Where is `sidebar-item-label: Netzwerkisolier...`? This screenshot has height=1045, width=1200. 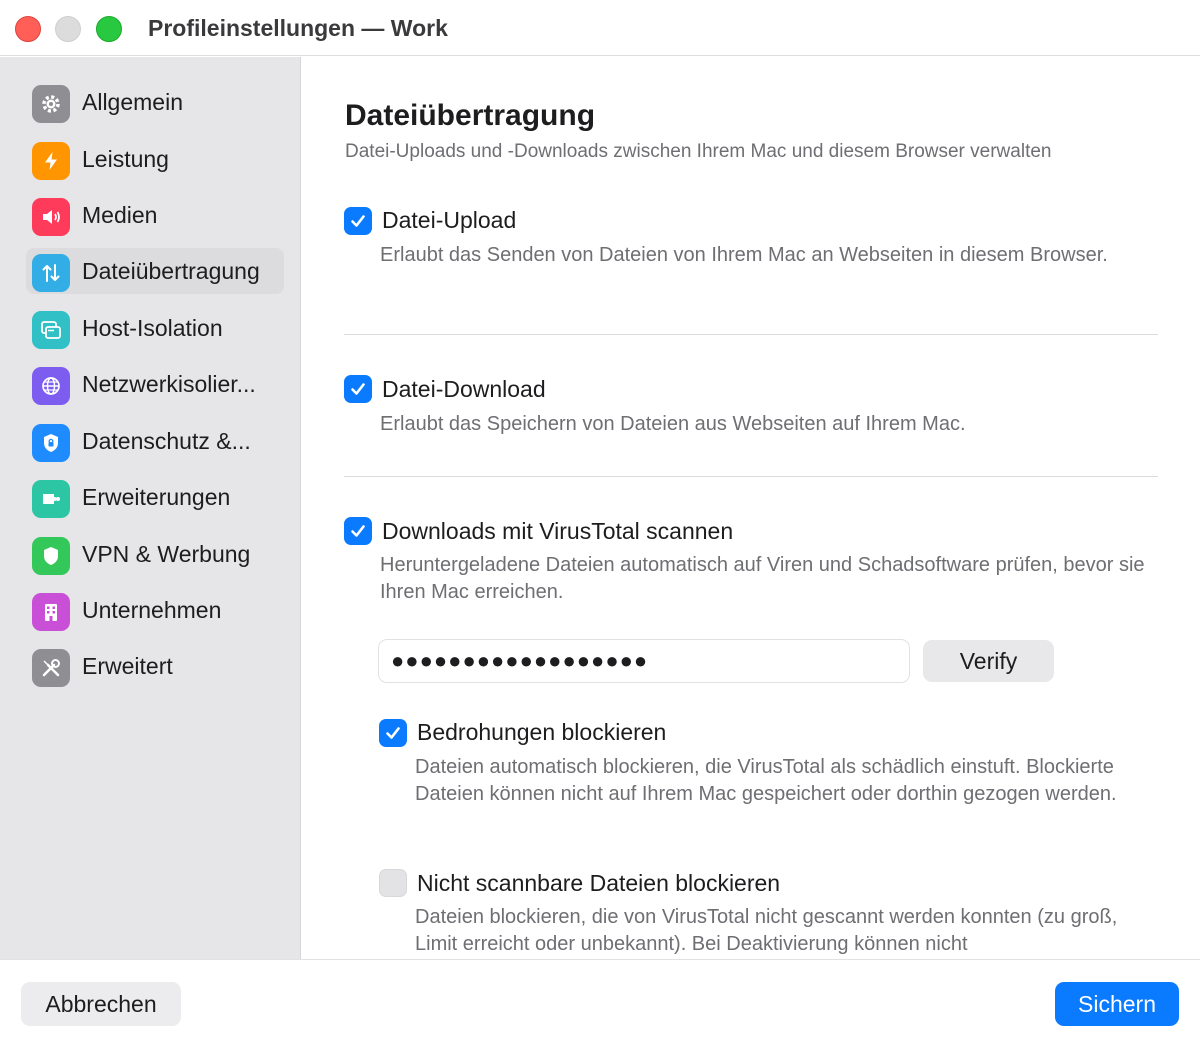 sidebar-item-label: Netzwerkisolier... is located at coordinates (169, 384).